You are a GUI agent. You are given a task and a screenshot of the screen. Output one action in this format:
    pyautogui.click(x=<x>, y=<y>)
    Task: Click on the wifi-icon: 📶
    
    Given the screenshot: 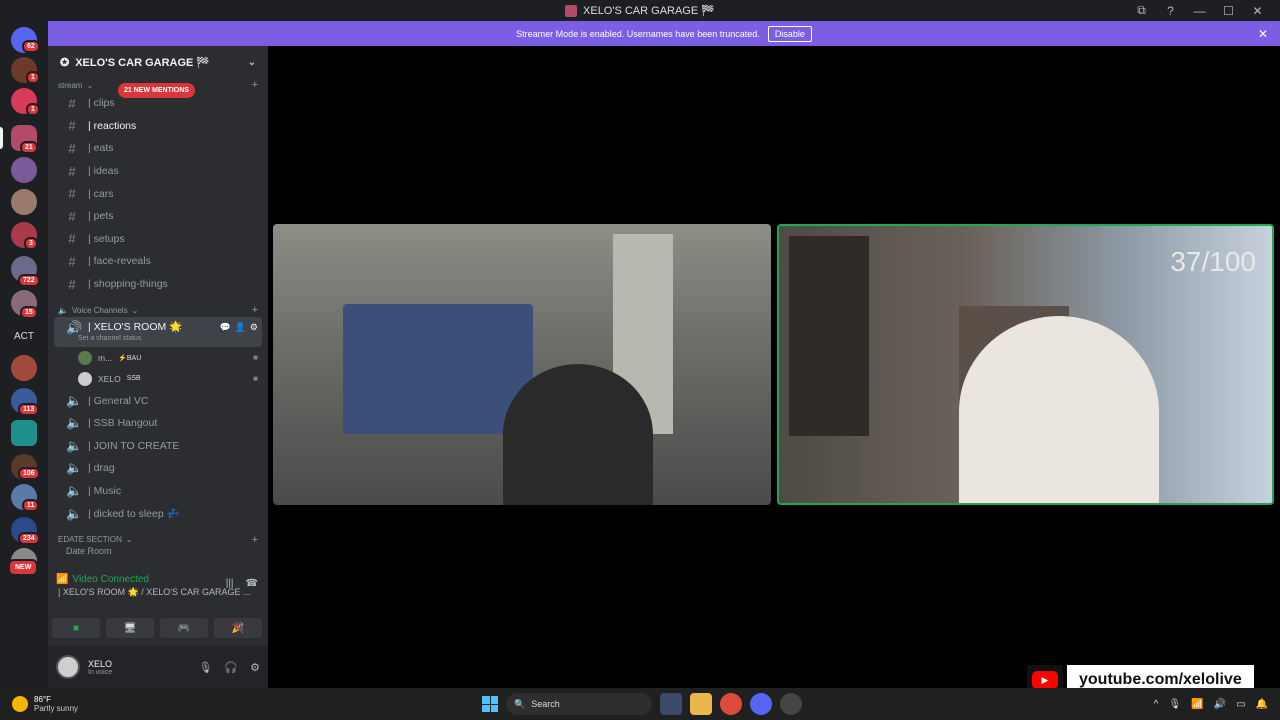 What is the action you would take?
    pyautogui.click(x=1197, y=704)
    